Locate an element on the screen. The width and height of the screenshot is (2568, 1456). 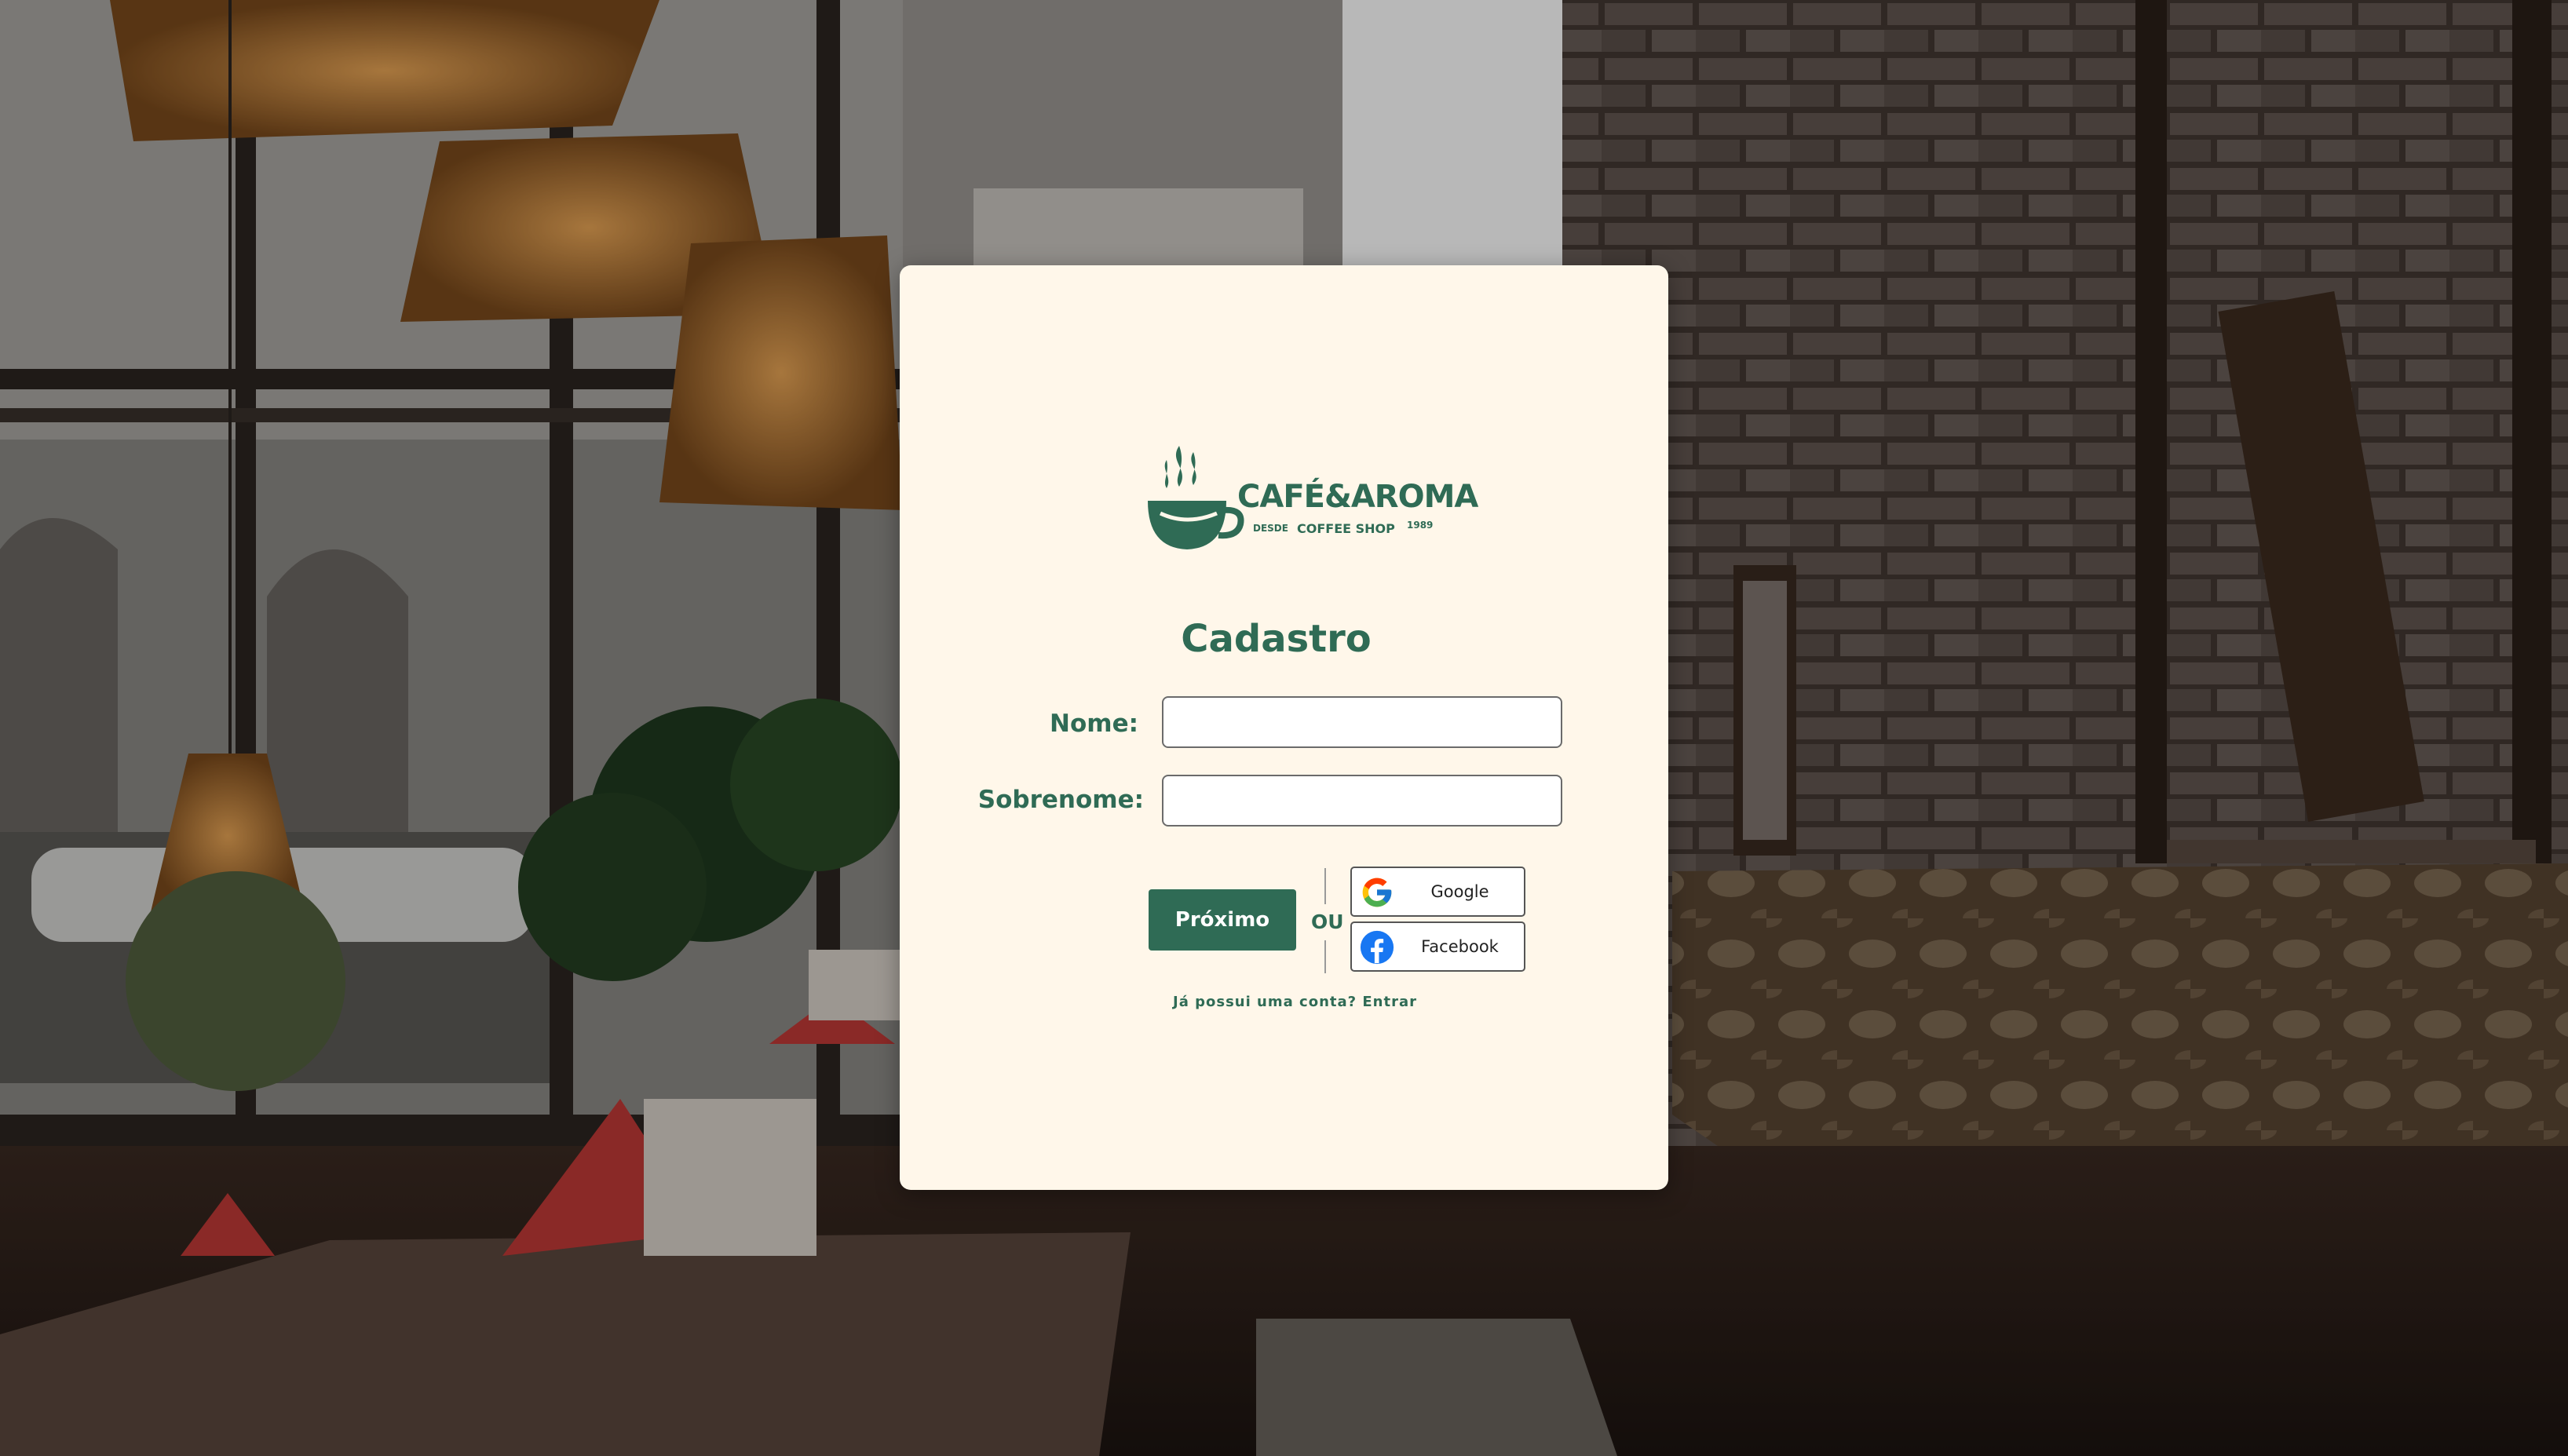
facebook-label: Facebook is located at coordinates (1460, 946).